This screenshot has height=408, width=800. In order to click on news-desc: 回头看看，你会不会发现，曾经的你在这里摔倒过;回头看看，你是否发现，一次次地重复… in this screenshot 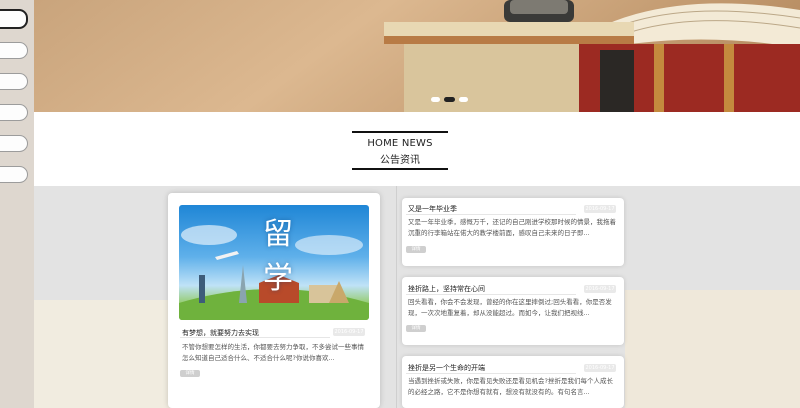, I will do `click(510, 307)`.